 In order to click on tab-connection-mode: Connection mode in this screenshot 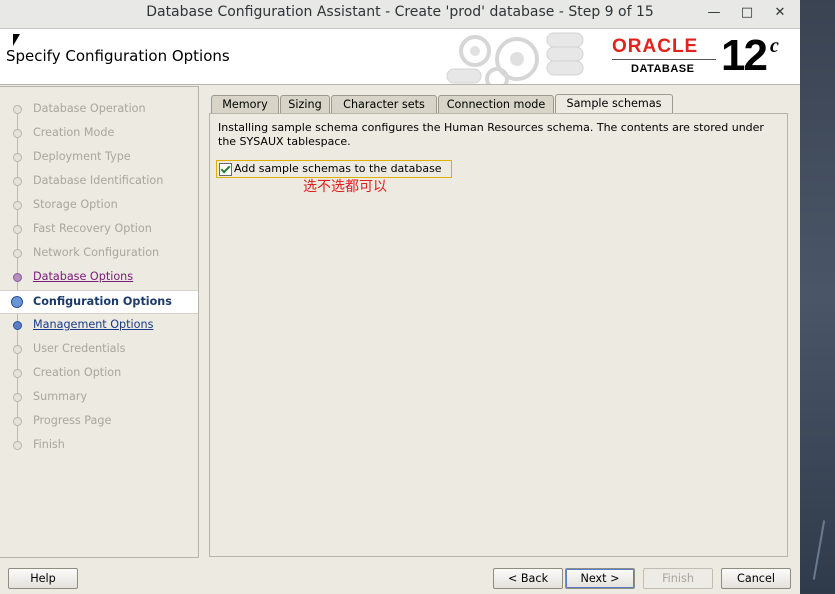, I will do `click(496, 104)`.